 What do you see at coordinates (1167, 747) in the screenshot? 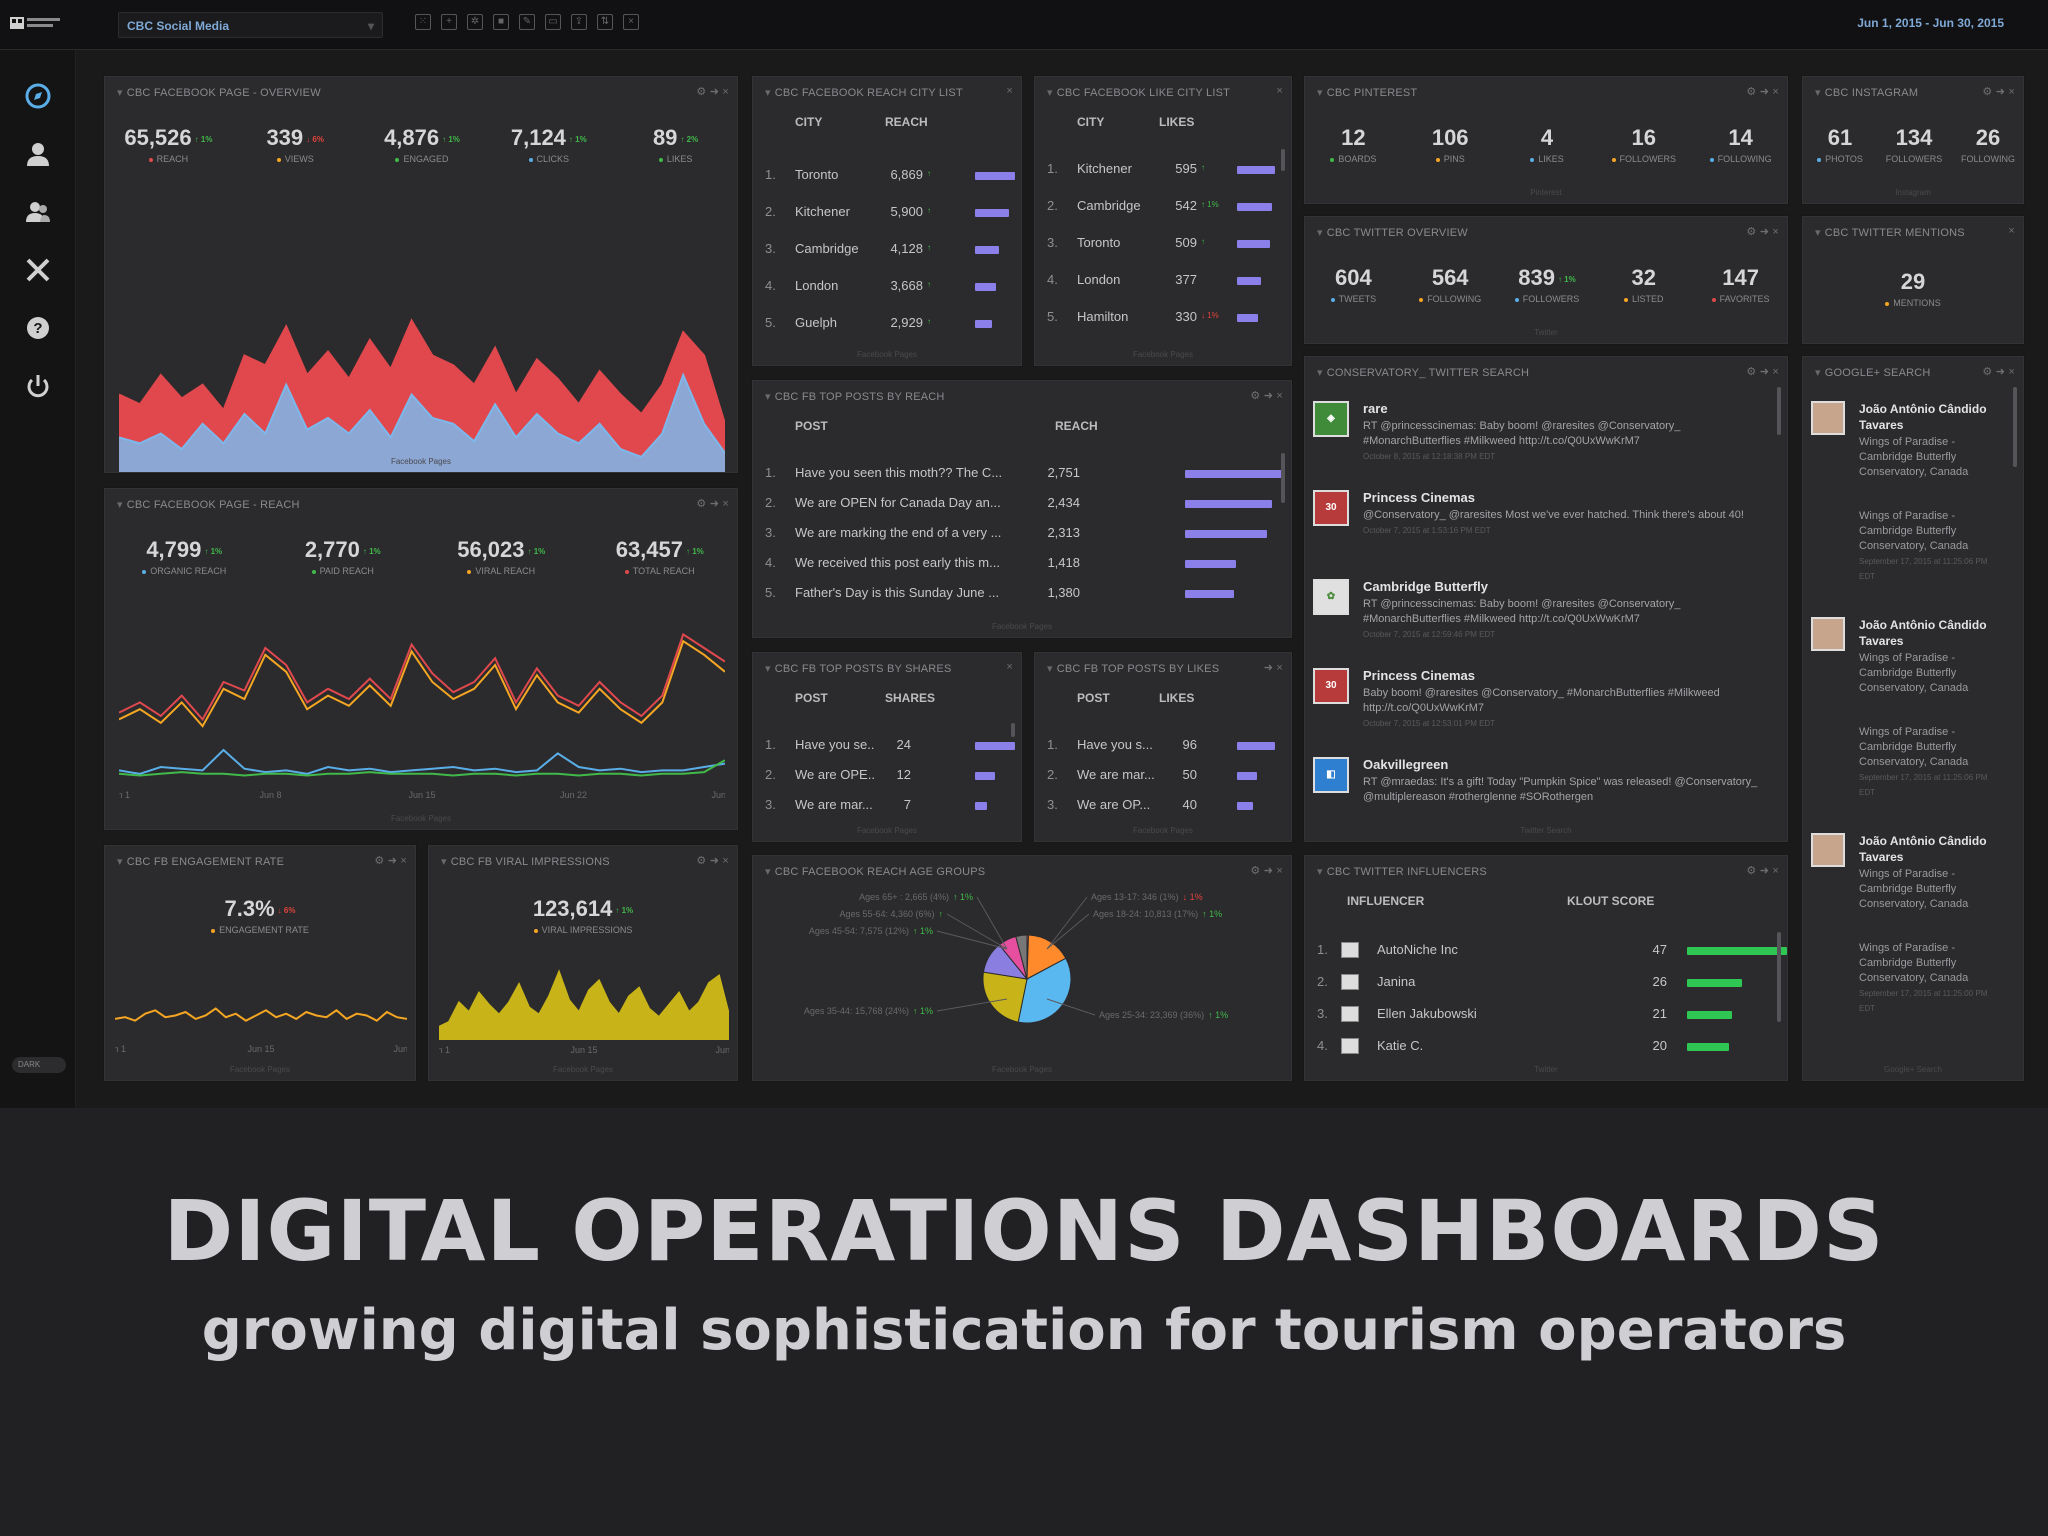
I see `table-row: 1. Have you s... 96` at bounding box center [1167, 747].